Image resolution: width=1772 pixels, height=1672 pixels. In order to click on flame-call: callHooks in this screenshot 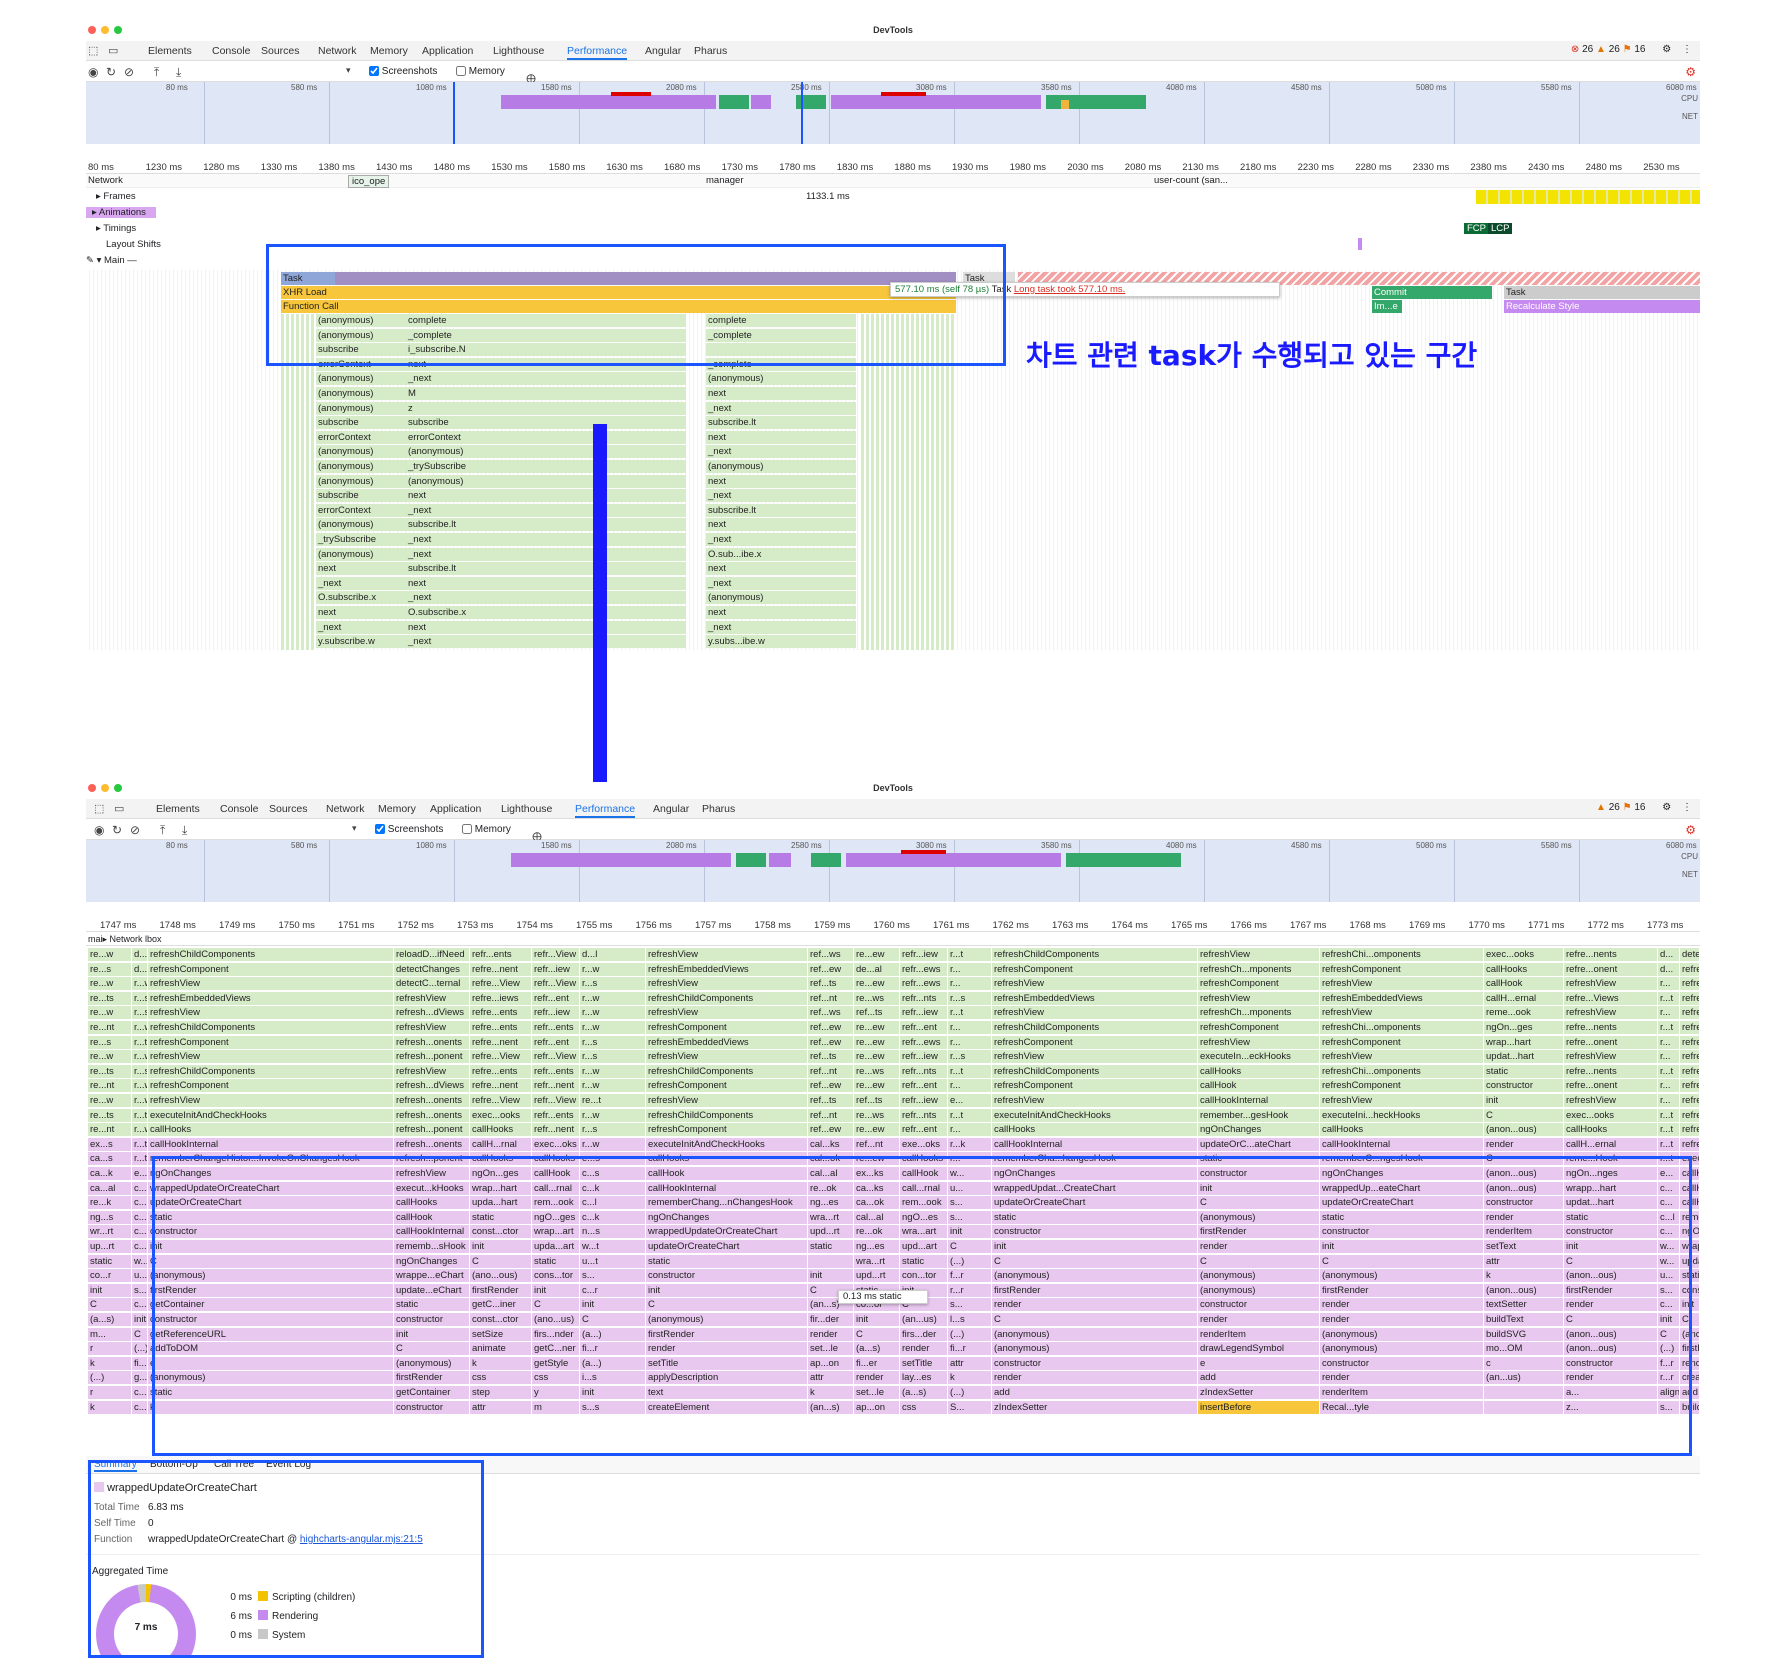, I will do `click(270, 1130)`.